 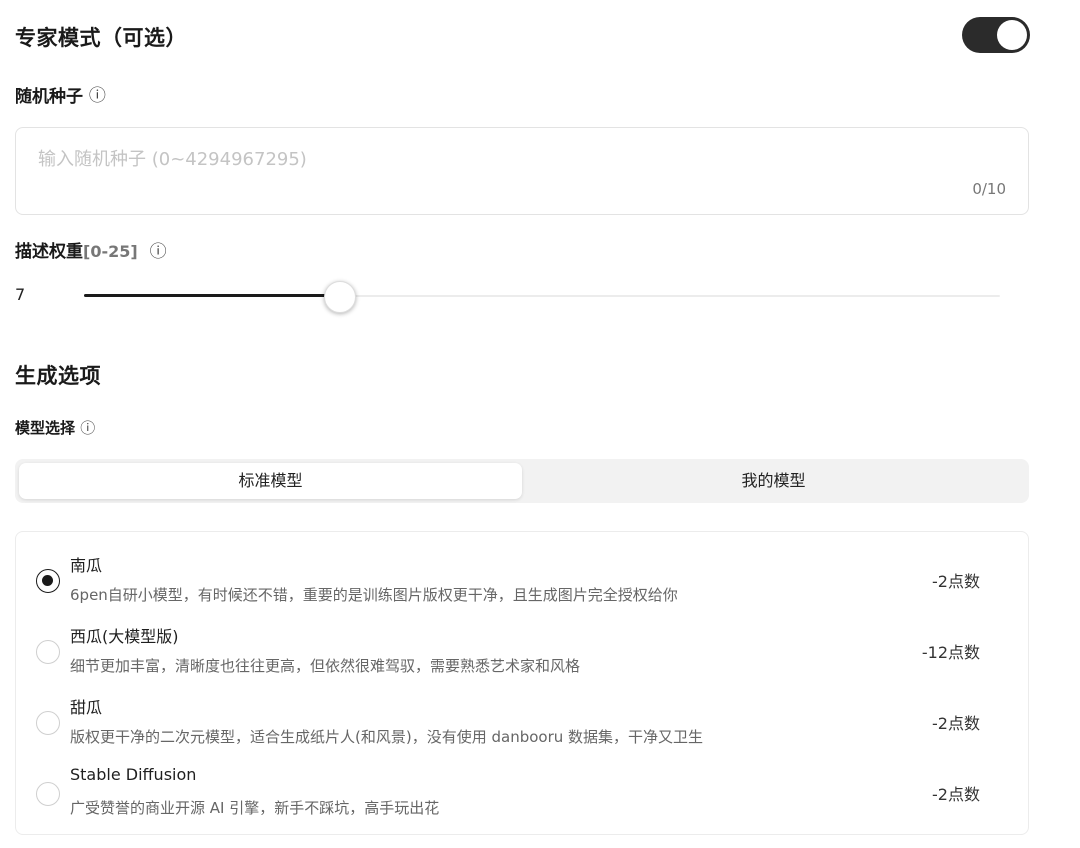 I want to click on weight-slider-handle, so click(x=340, y=297).